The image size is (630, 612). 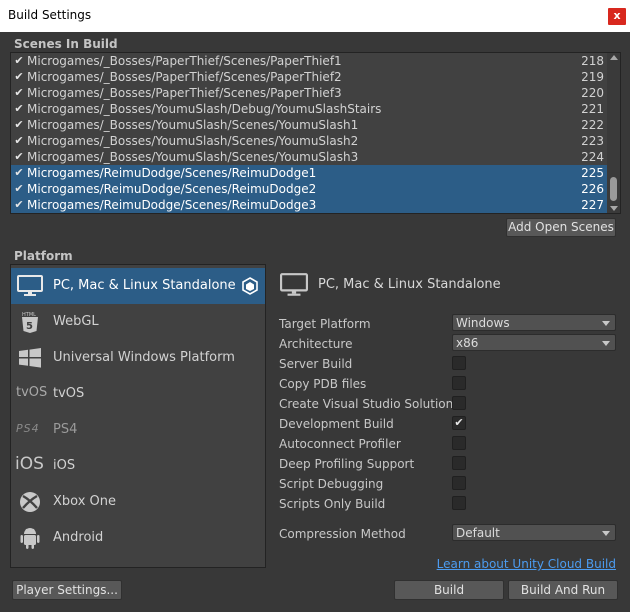 I want to click on scene-index: 218, so click(x=592, y=61).